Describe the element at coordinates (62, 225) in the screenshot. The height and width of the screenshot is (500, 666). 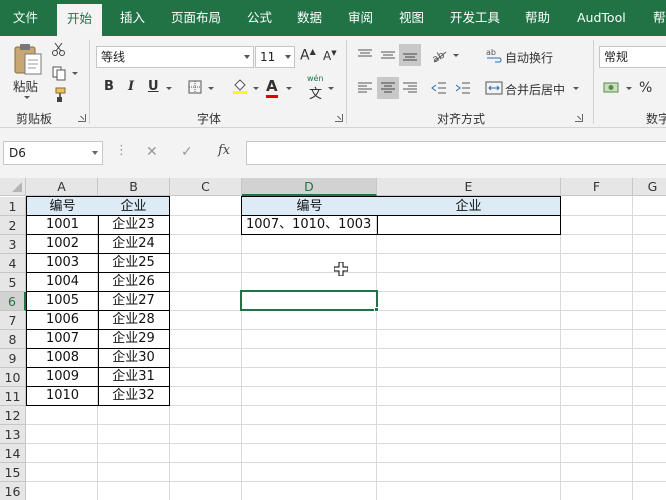
I see `table-cell-id: 1001` at that location.